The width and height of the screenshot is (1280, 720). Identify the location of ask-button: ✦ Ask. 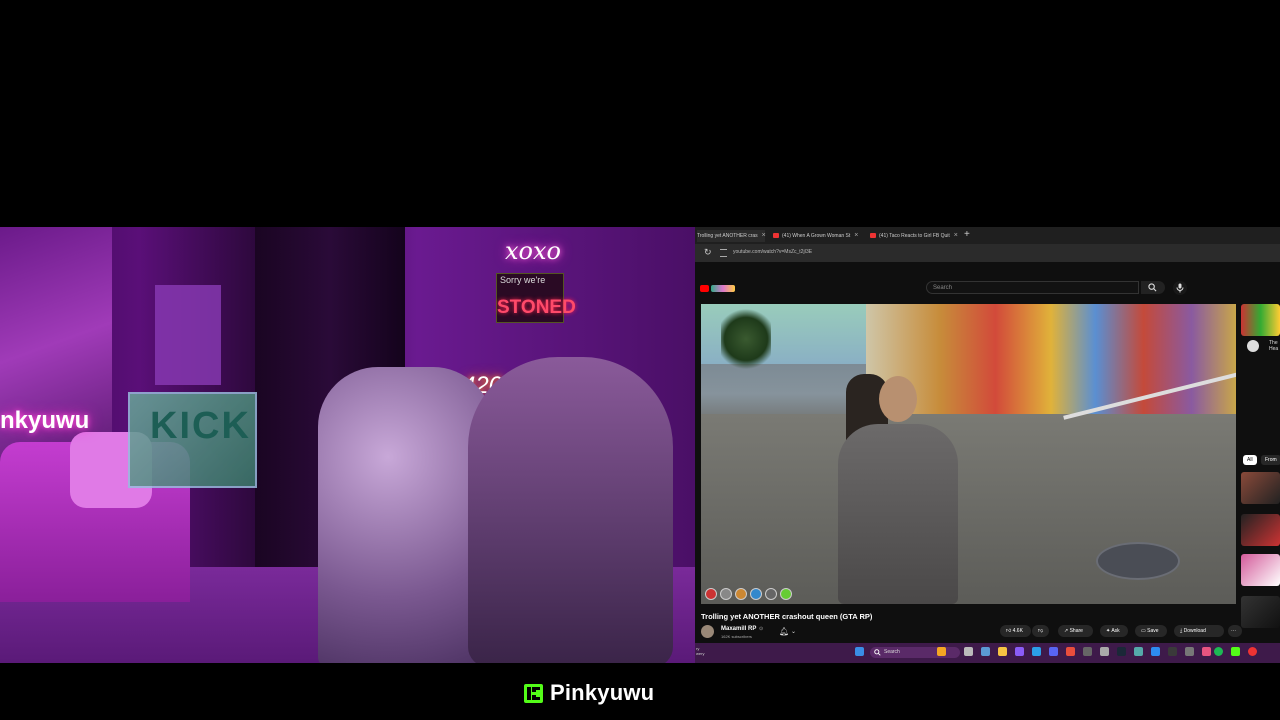
(1114, 631).